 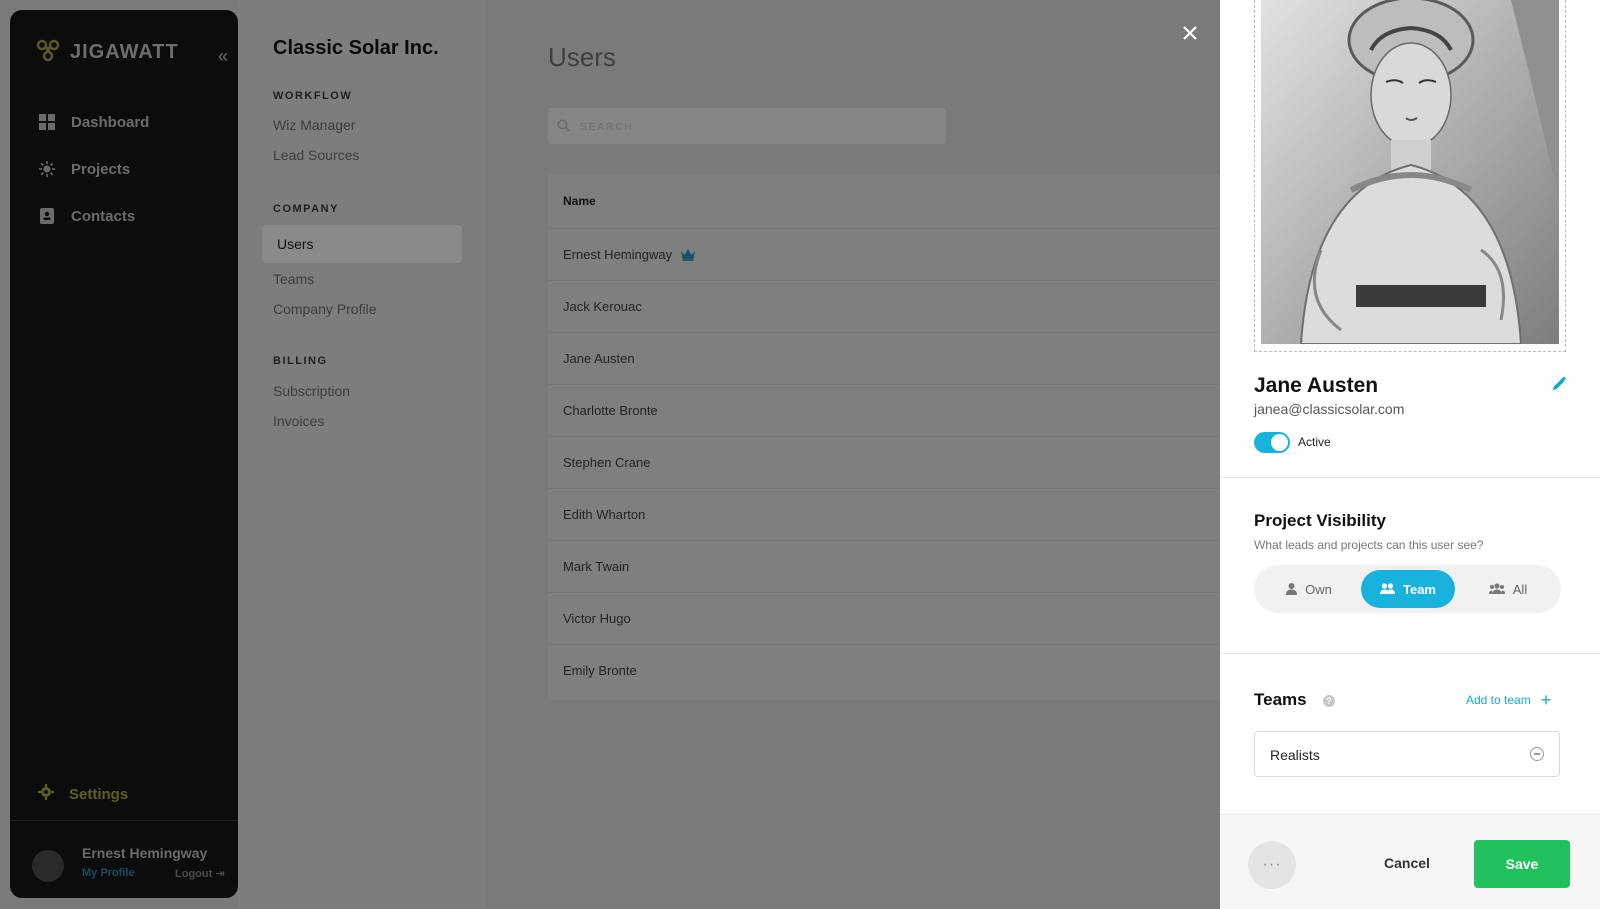 What do you see at coordinates (223, 56) in the screenshot?
I see `double-chevron-left-icon: «` at bounding box center [223, 56].